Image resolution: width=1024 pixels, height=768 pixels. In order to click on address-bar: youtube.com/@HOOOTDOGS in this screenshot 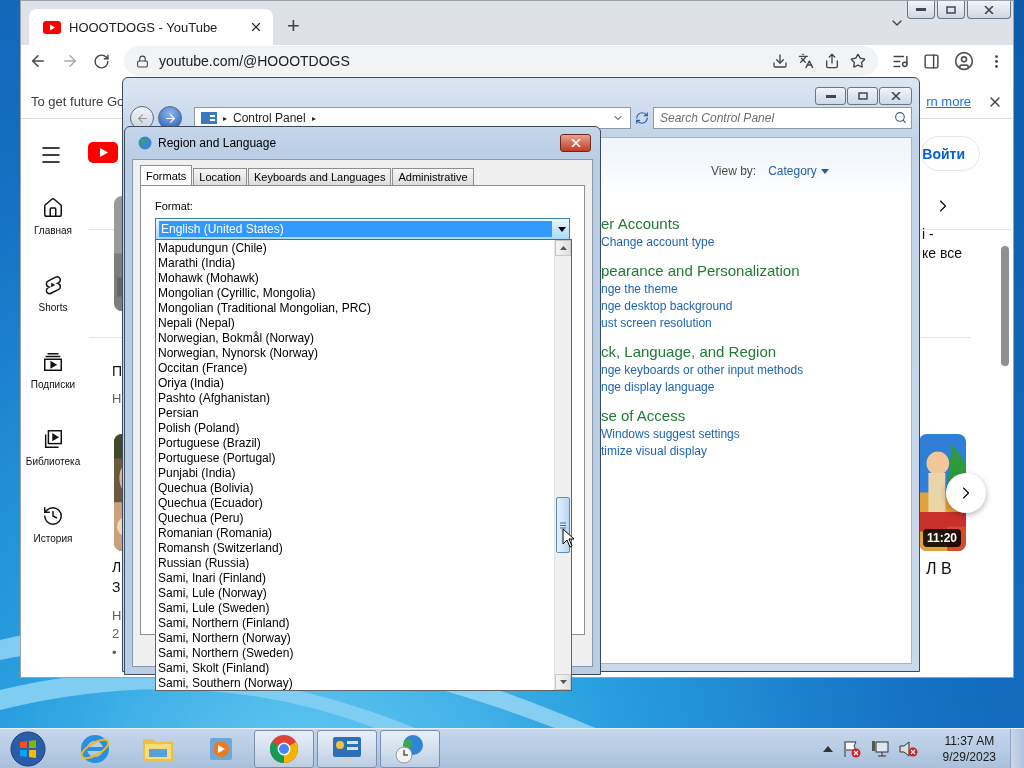, I will do `click(501, 61)`.